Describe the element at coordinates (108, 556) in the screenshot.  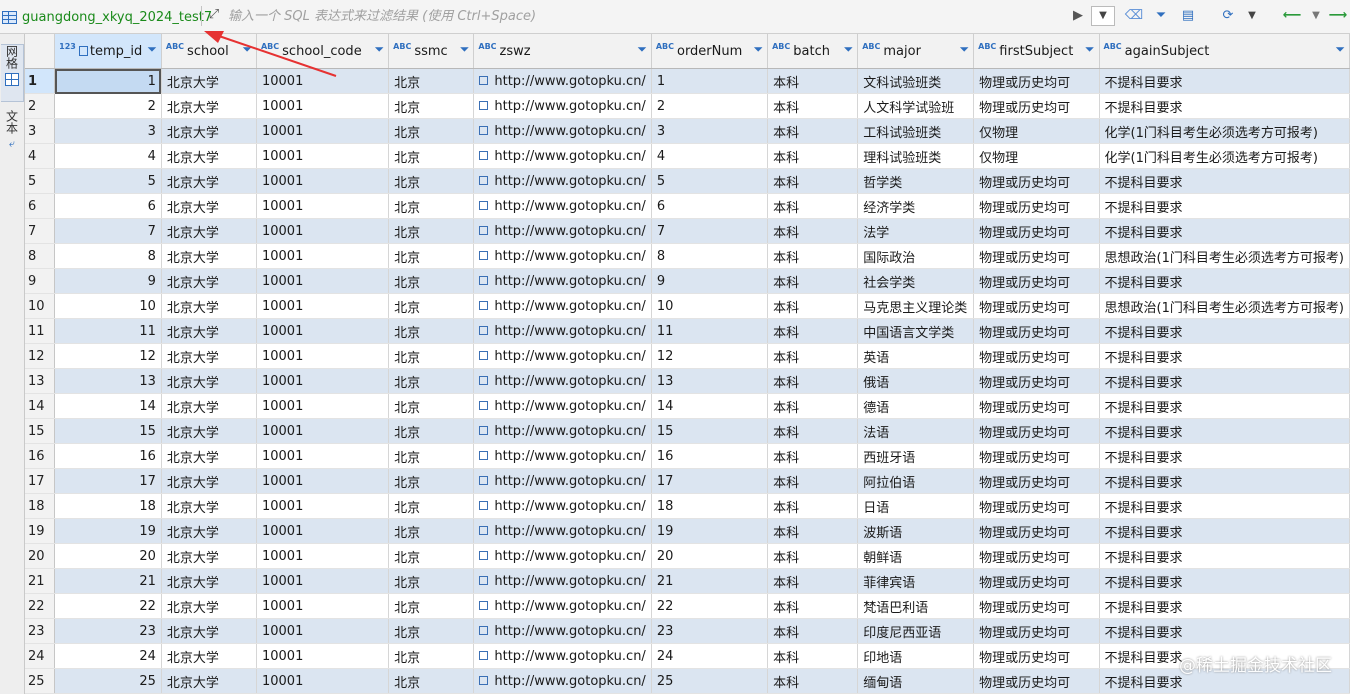
I see `cell-temp_id: 20` at that location.